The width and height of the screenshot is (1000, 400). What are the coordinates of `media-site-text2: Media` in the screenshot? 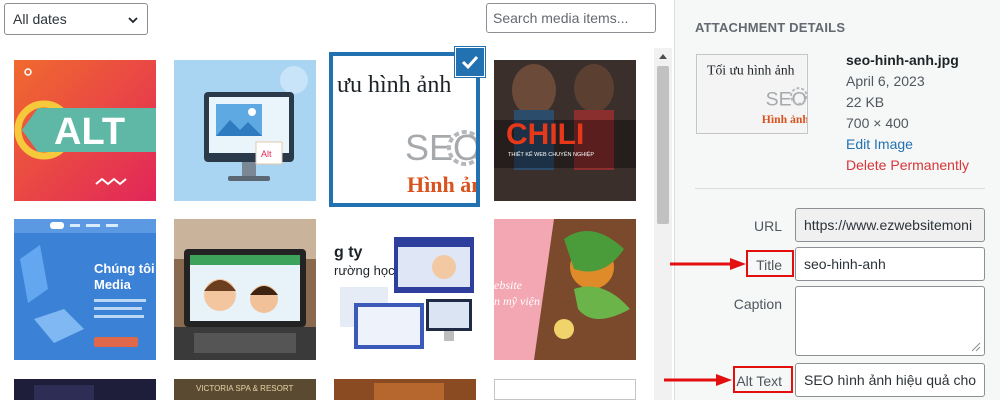 It's located at (113, 284).